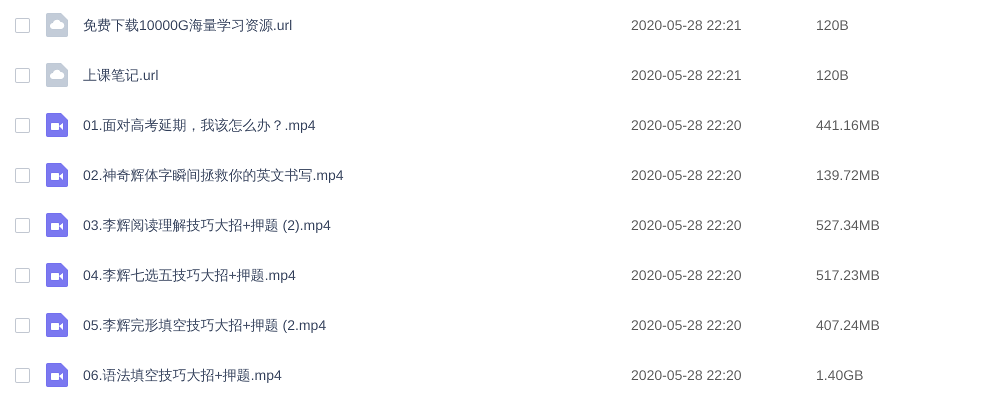 The image size is (995, 412). What do you see at coordinates (333, 75) in the screenshot?
I see `file-name: 上课笔记.url` at bounding box center [333, 75].